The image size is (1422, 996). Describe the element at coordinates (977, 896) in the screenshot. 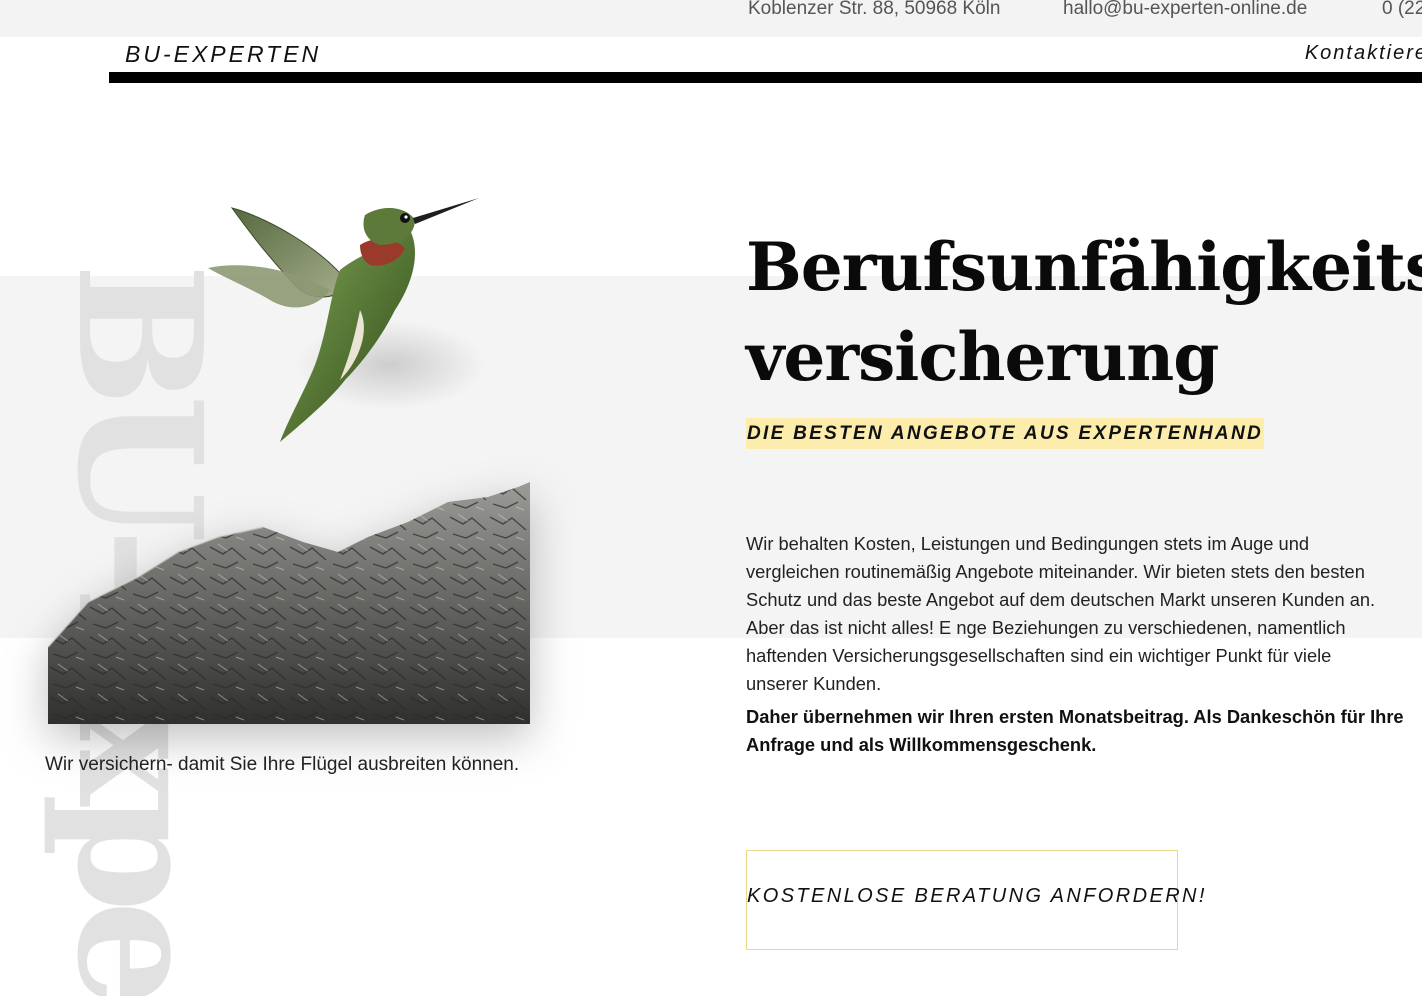

I see `free-consultation-button-label: KOSTENLOSE BERATUNG ANFORDERN!` at that location.